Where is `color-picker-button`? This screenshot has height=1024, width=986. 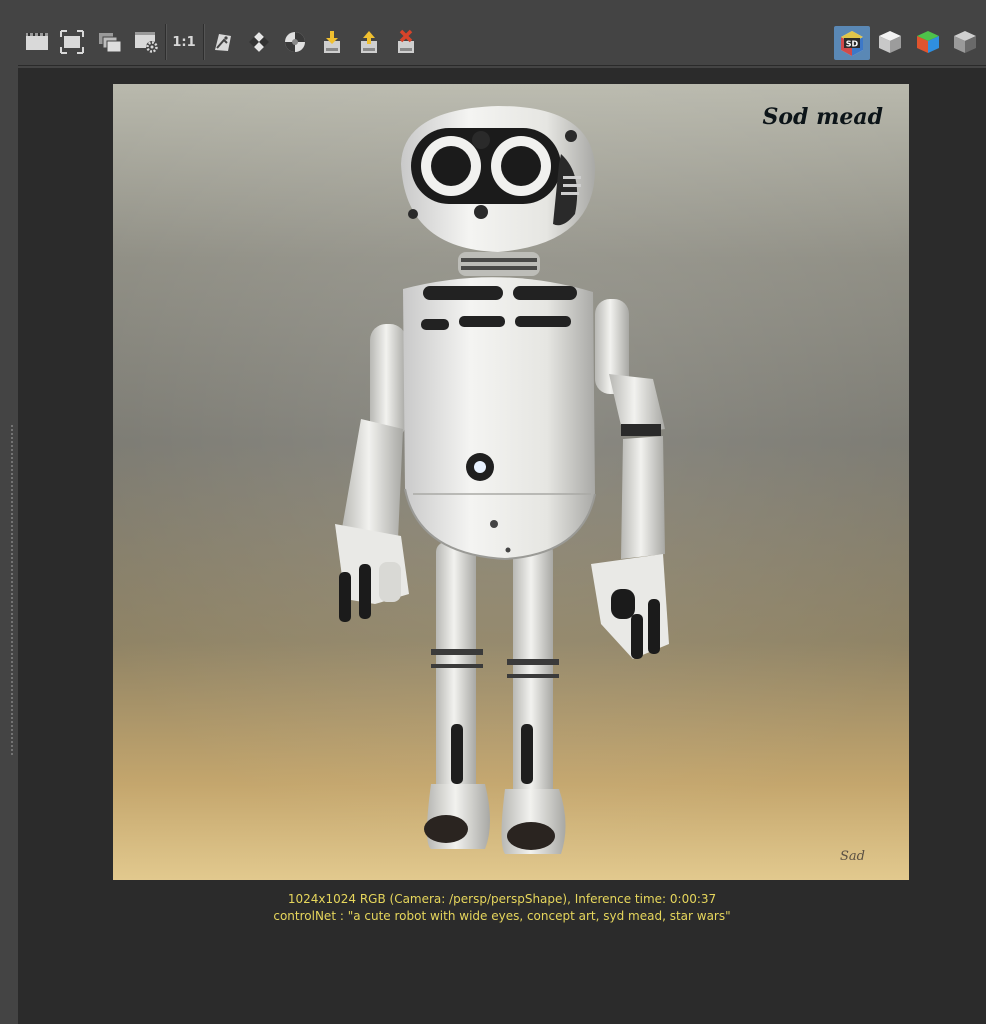
color-picker-button is located at coordinates (223, 42).